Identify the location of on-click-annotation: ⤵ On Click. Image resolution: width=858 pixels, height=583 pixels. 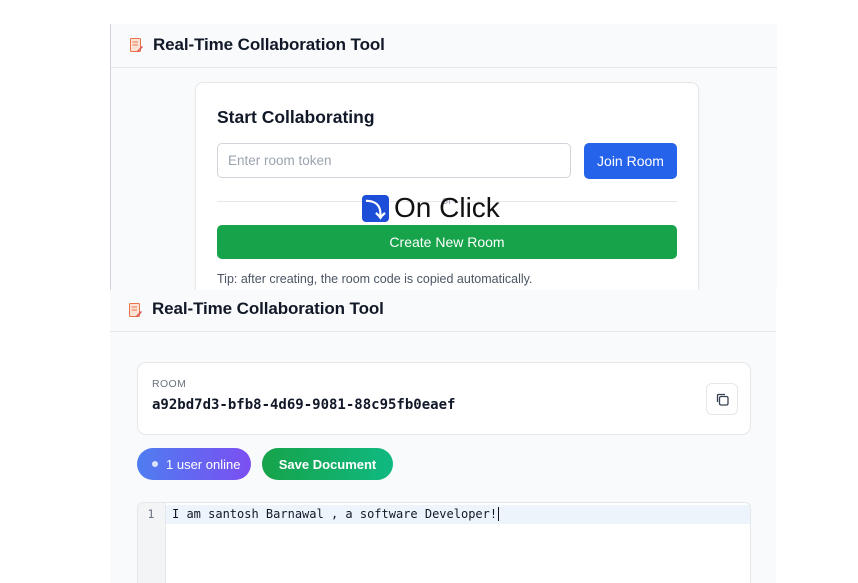
(431, 208).